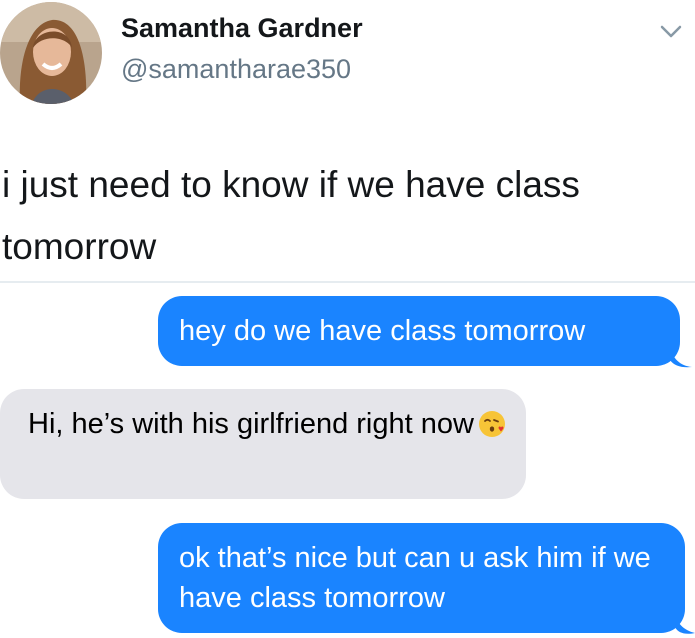  I want to click on sent-message-bubble: hey do we have class tomorrow, so click(419, 331).